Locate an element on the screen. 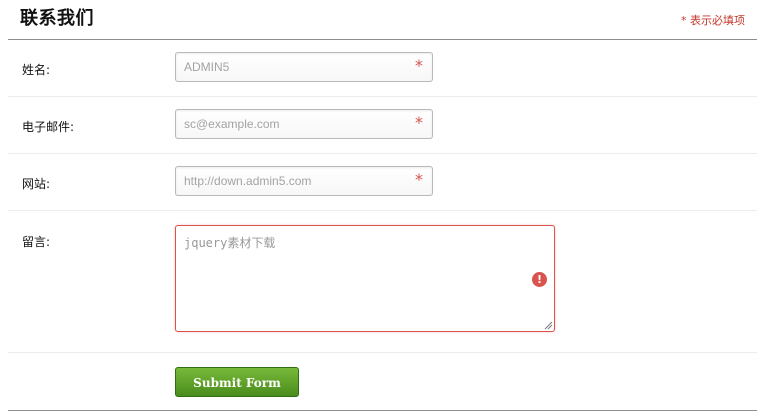 The height and width of the screenshot is (415, 766). email-input is located at coordinates (294, 124).